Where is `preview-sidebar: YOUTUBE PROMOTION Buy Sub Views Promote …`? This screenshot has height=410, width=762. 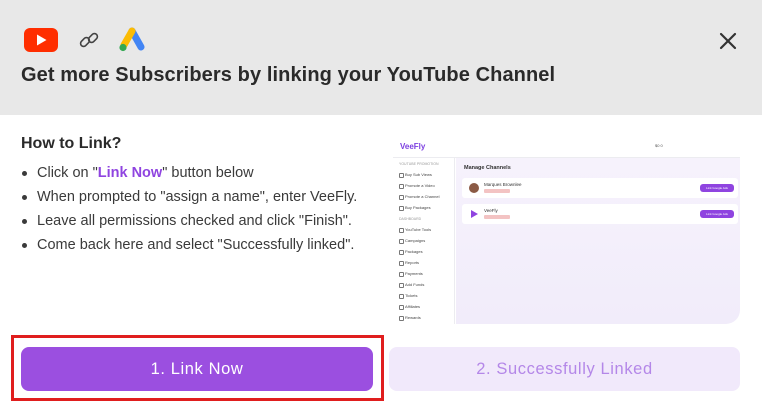 preview-sidebar: YOUTUBE PROMOTION Buy Sub Views Promote … is located at coordinates (424, 241).